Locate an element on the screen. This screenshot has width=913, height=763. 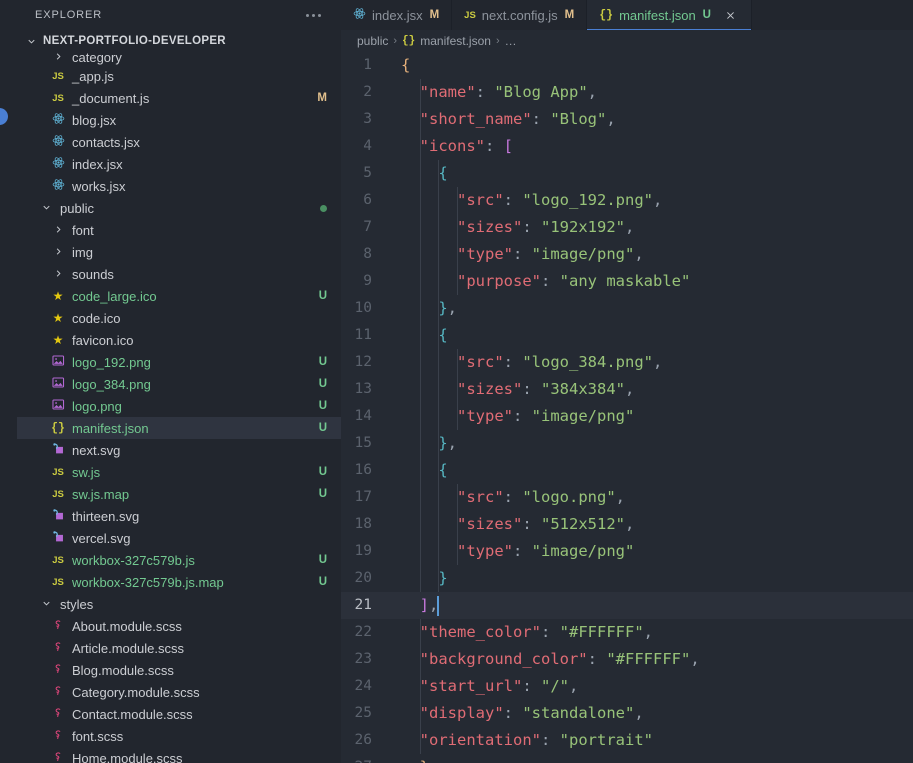
code-line: 9 "purpose": "any maskable" is located at coordinates (627, 281).